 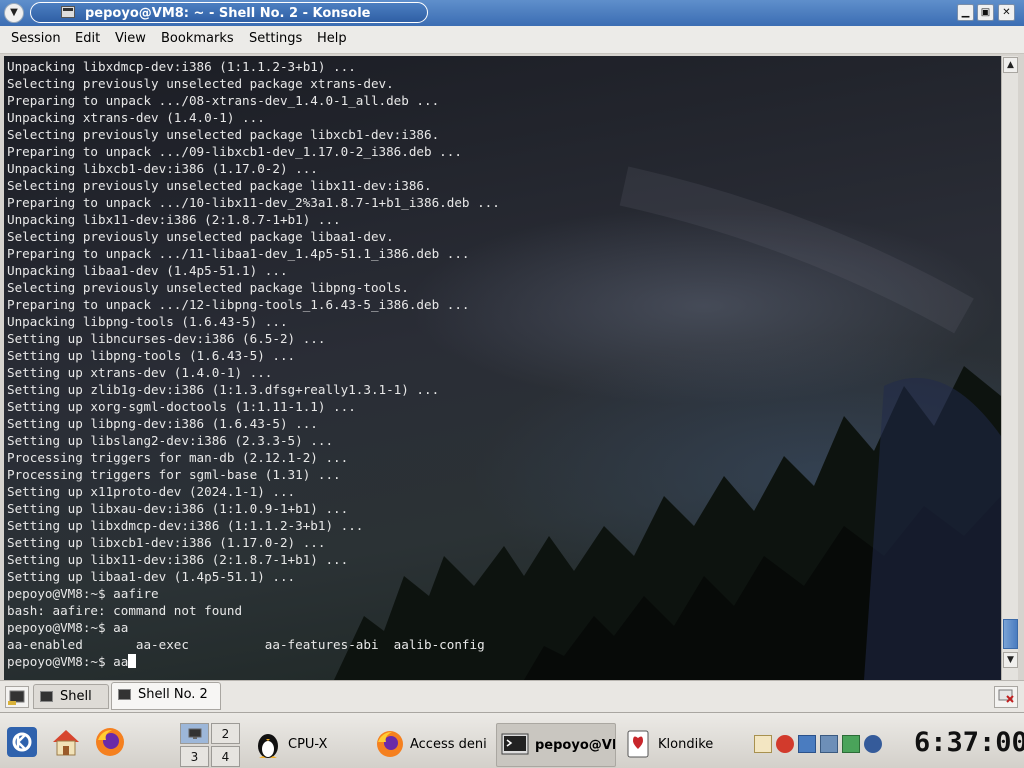 I want to click on tab-shell-no-2: Shell No. 2, so click(x=166, y=696).